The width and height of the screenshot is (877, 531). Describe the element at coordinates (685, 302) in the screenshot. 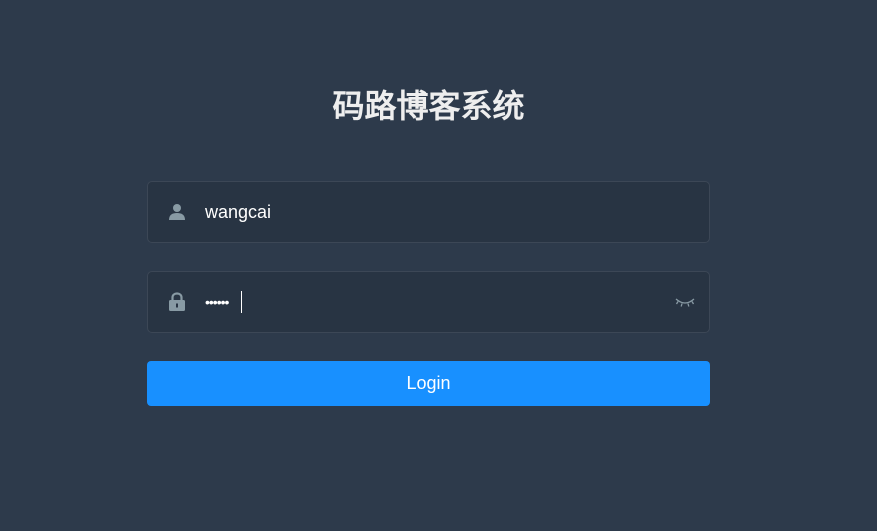

I see `eye-closed-icon` at that location.